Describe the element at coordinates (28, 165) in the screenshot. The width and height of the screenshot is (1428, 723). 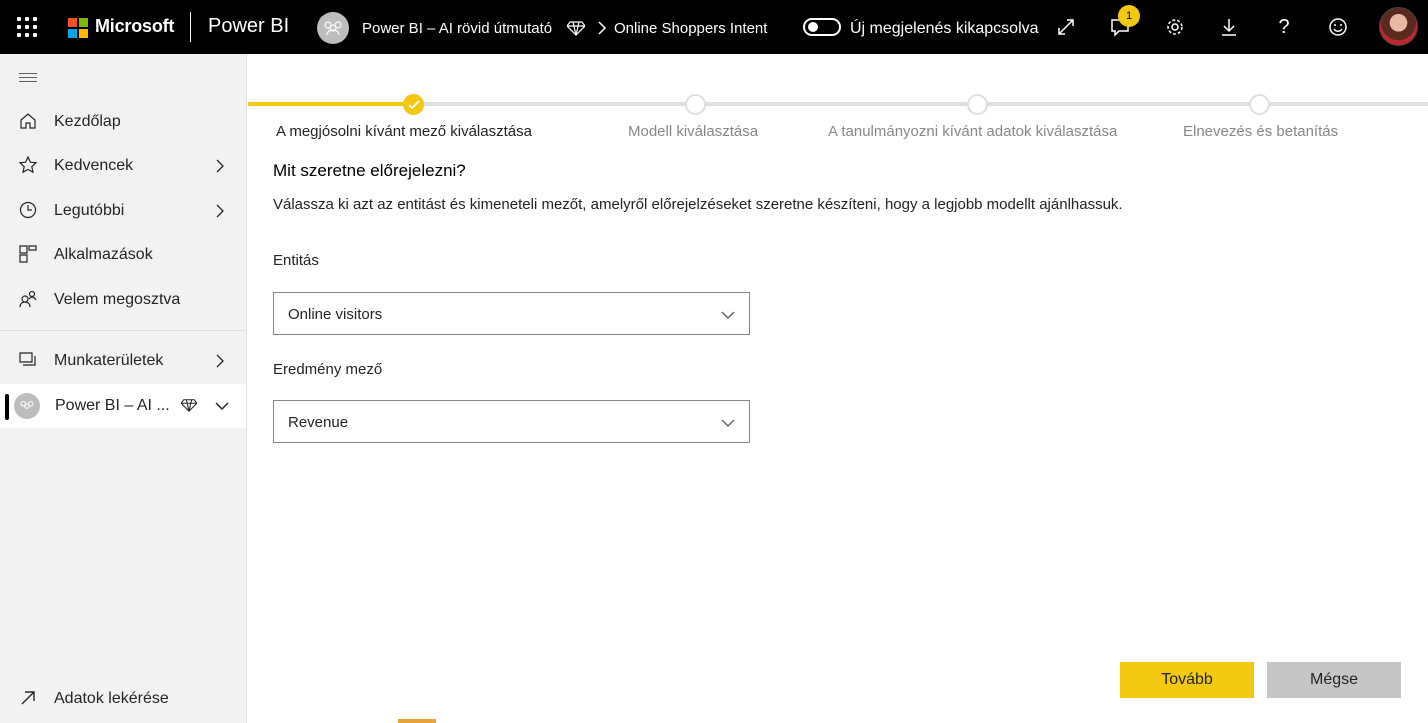
I see `star-icon` at that location.